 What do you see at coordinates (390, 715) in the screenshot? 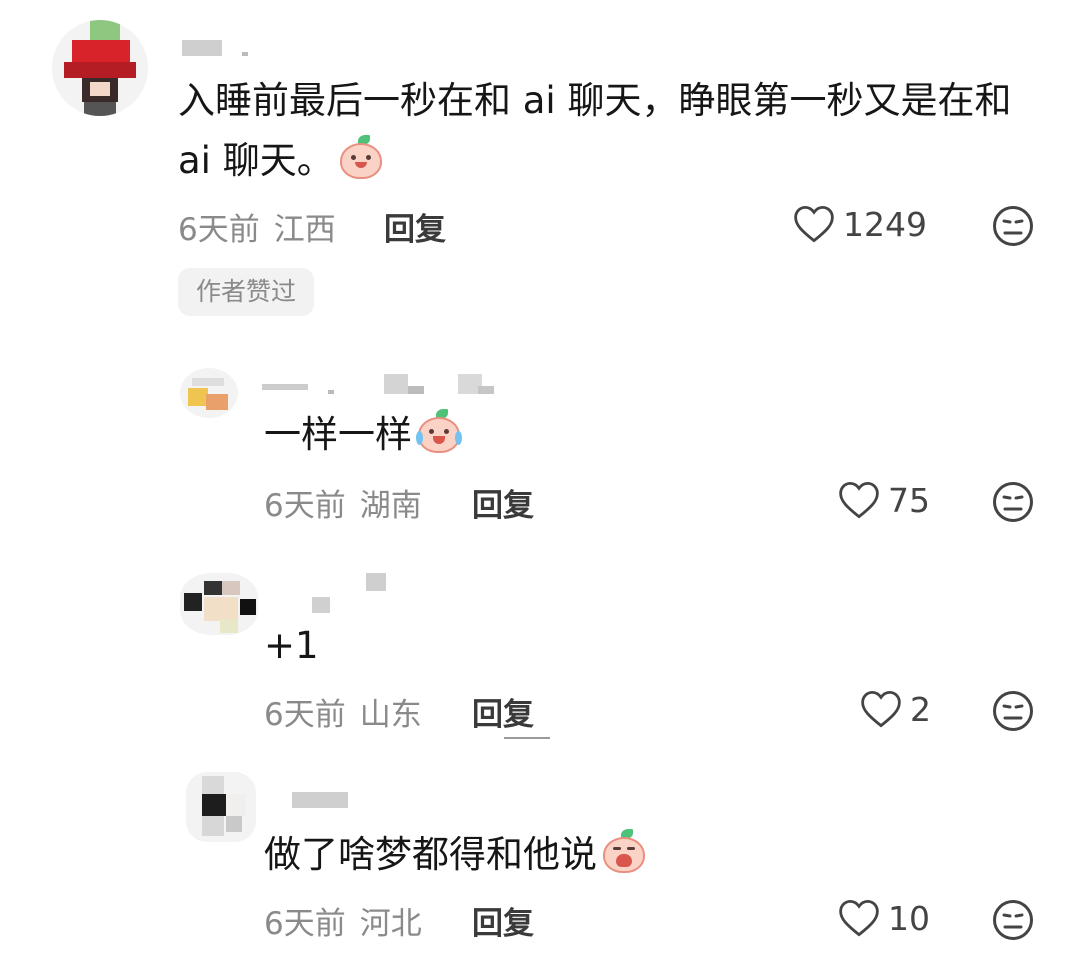
I see `comment-location: 山东` at bounding box center [390, 715].